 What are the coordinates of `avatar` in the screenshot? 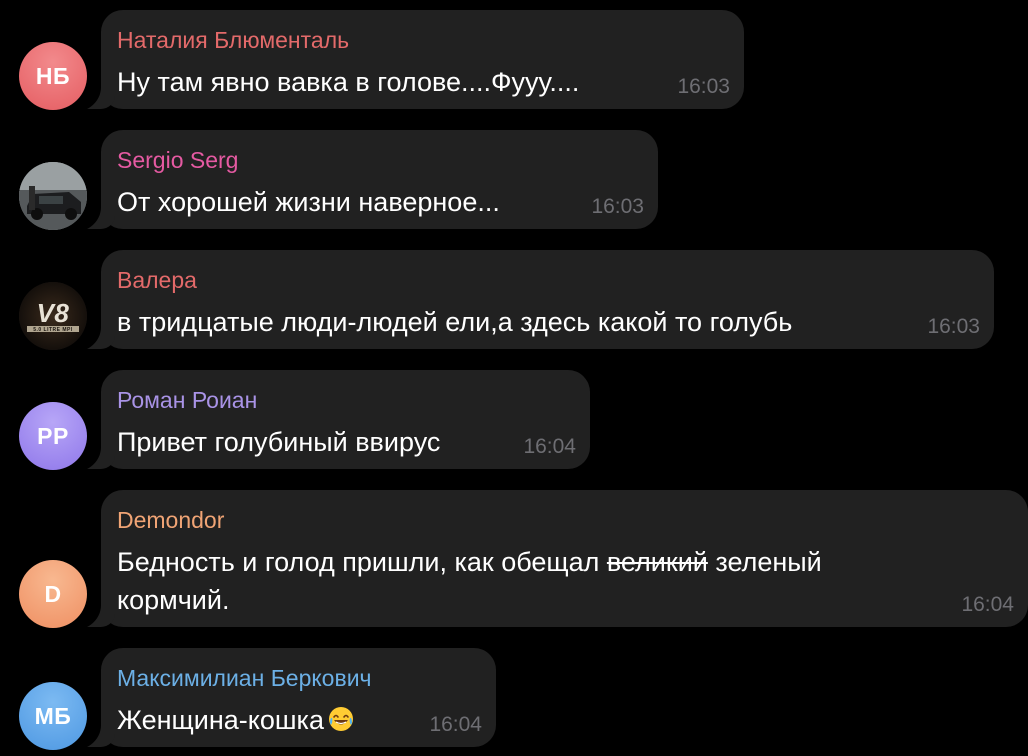 It's located at (53, 196).